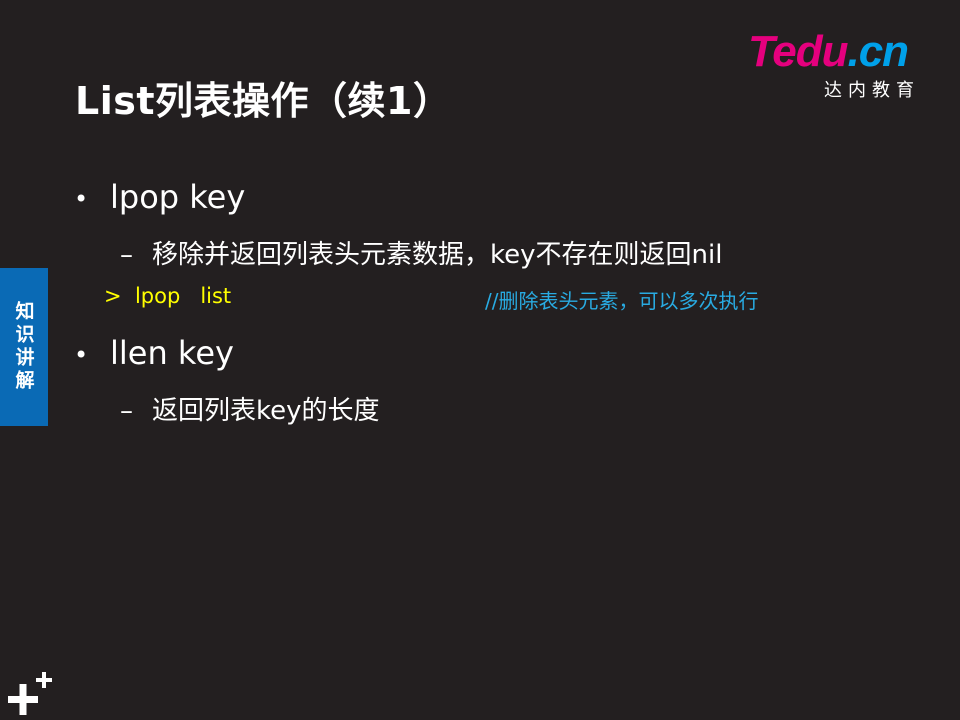  I want to click on logo-cn: .cn, so click(878, 51).